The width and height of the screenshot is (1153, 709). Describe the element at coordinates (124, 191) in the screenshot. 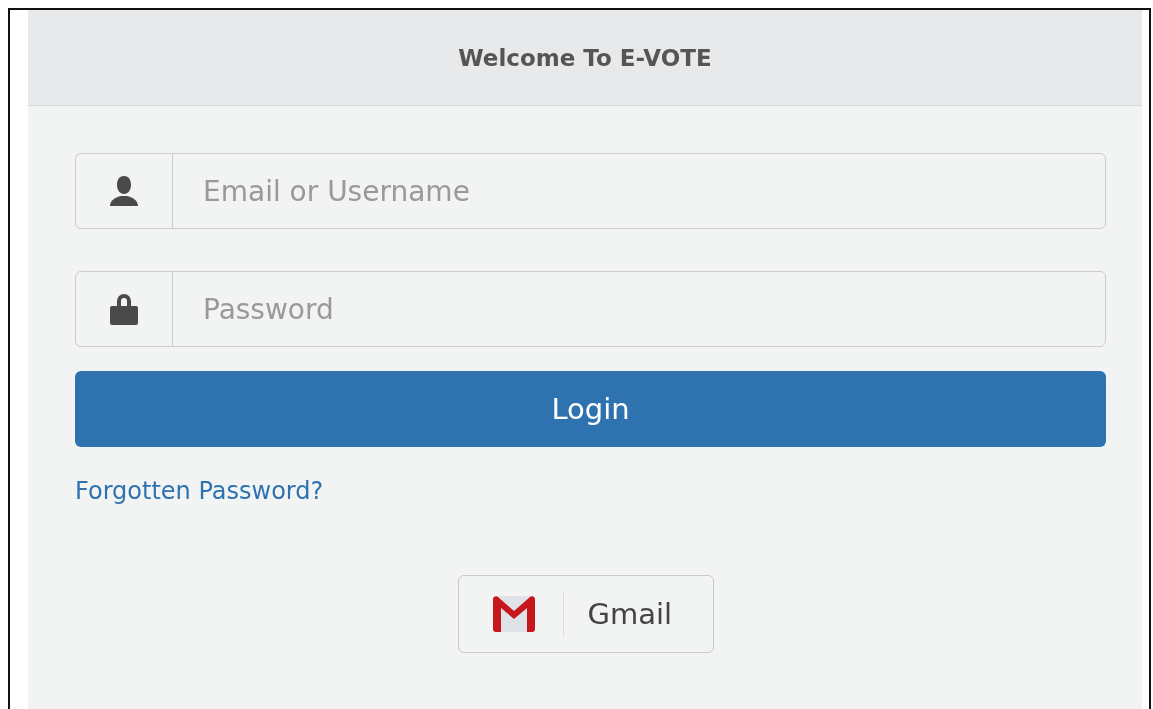

I see `user-icon` at that location.